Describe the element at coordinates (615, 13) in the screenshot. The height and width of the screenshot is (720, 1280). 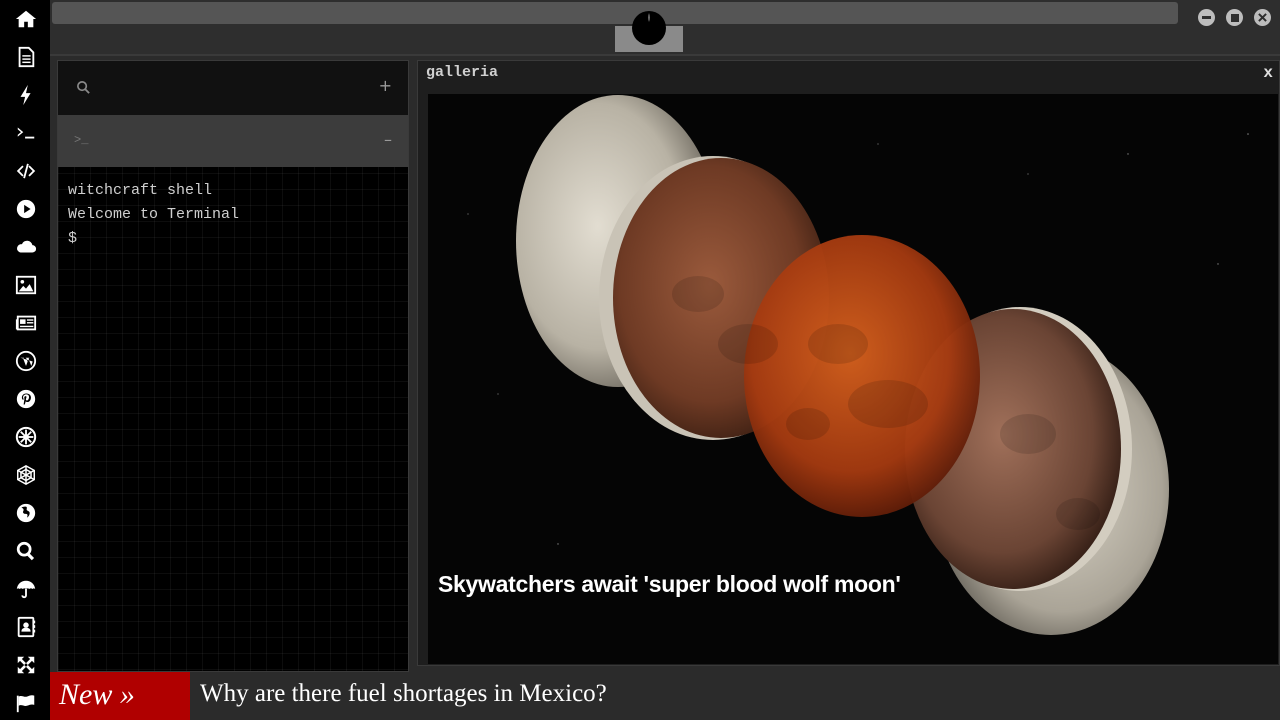
I see `address-bar` at that location.